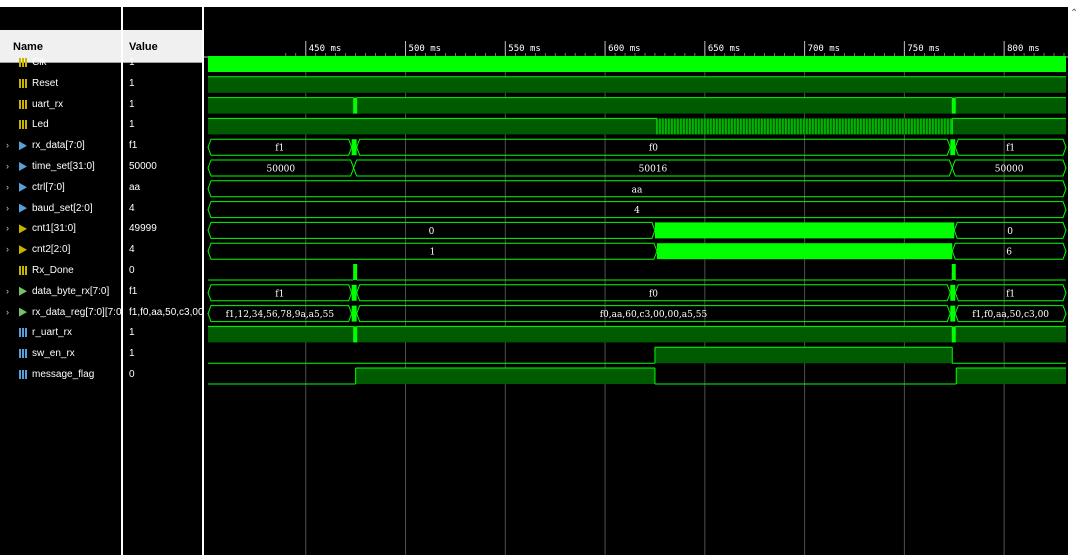 This screenshot has width=1080, height=555. What do you see at coordinates (60, 106) in the screenshot?
I see `signal-row-uart-rx: uart_rx` at bounding box center [60, 106].